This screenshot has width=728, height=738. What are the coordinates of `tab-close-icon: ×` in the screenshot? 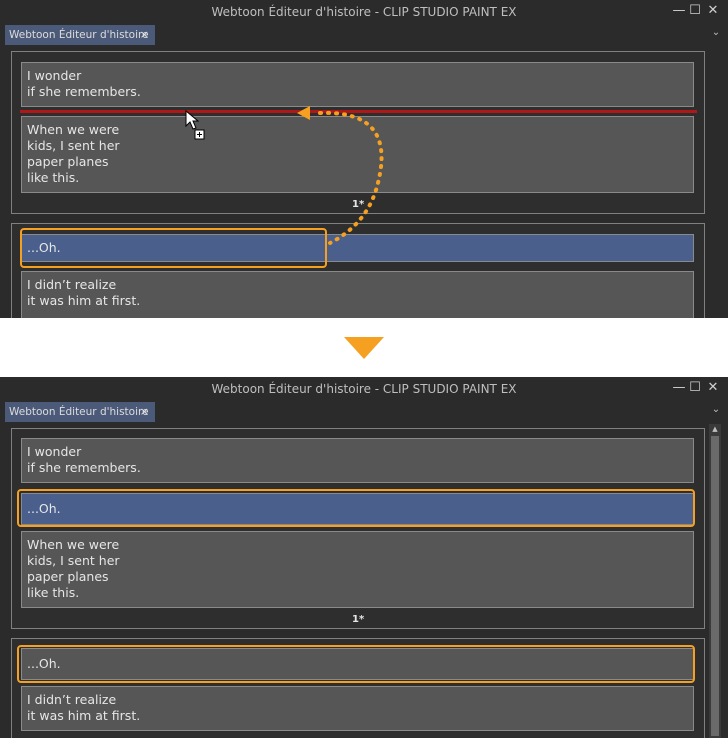 It's located at (144, 412).